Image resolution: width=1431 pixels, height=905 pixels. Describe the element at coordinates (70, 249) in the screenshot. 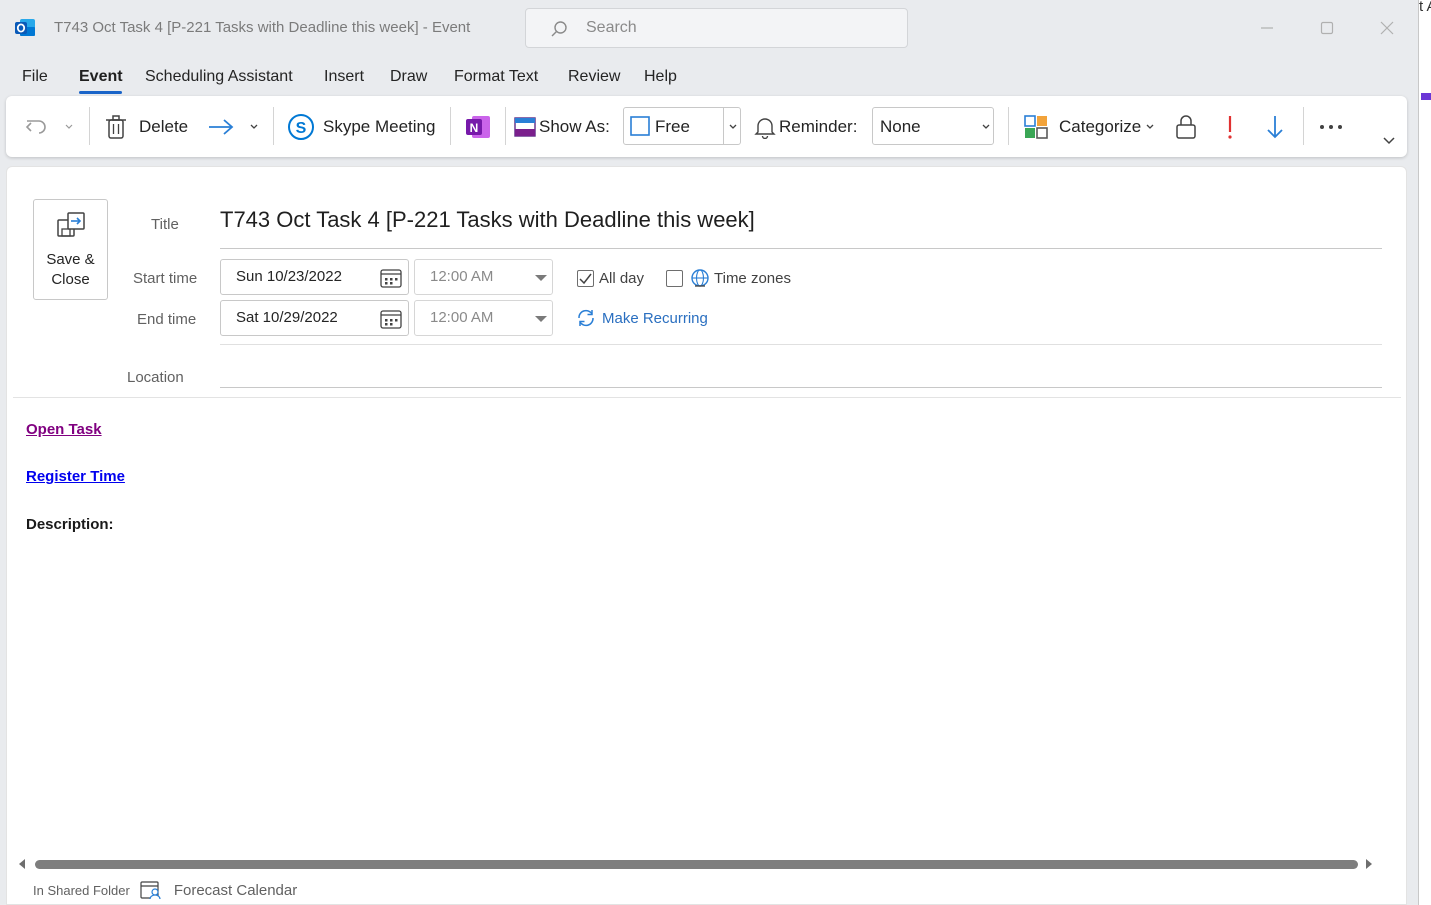

I see `save-close-button: Save & Close` at that location.